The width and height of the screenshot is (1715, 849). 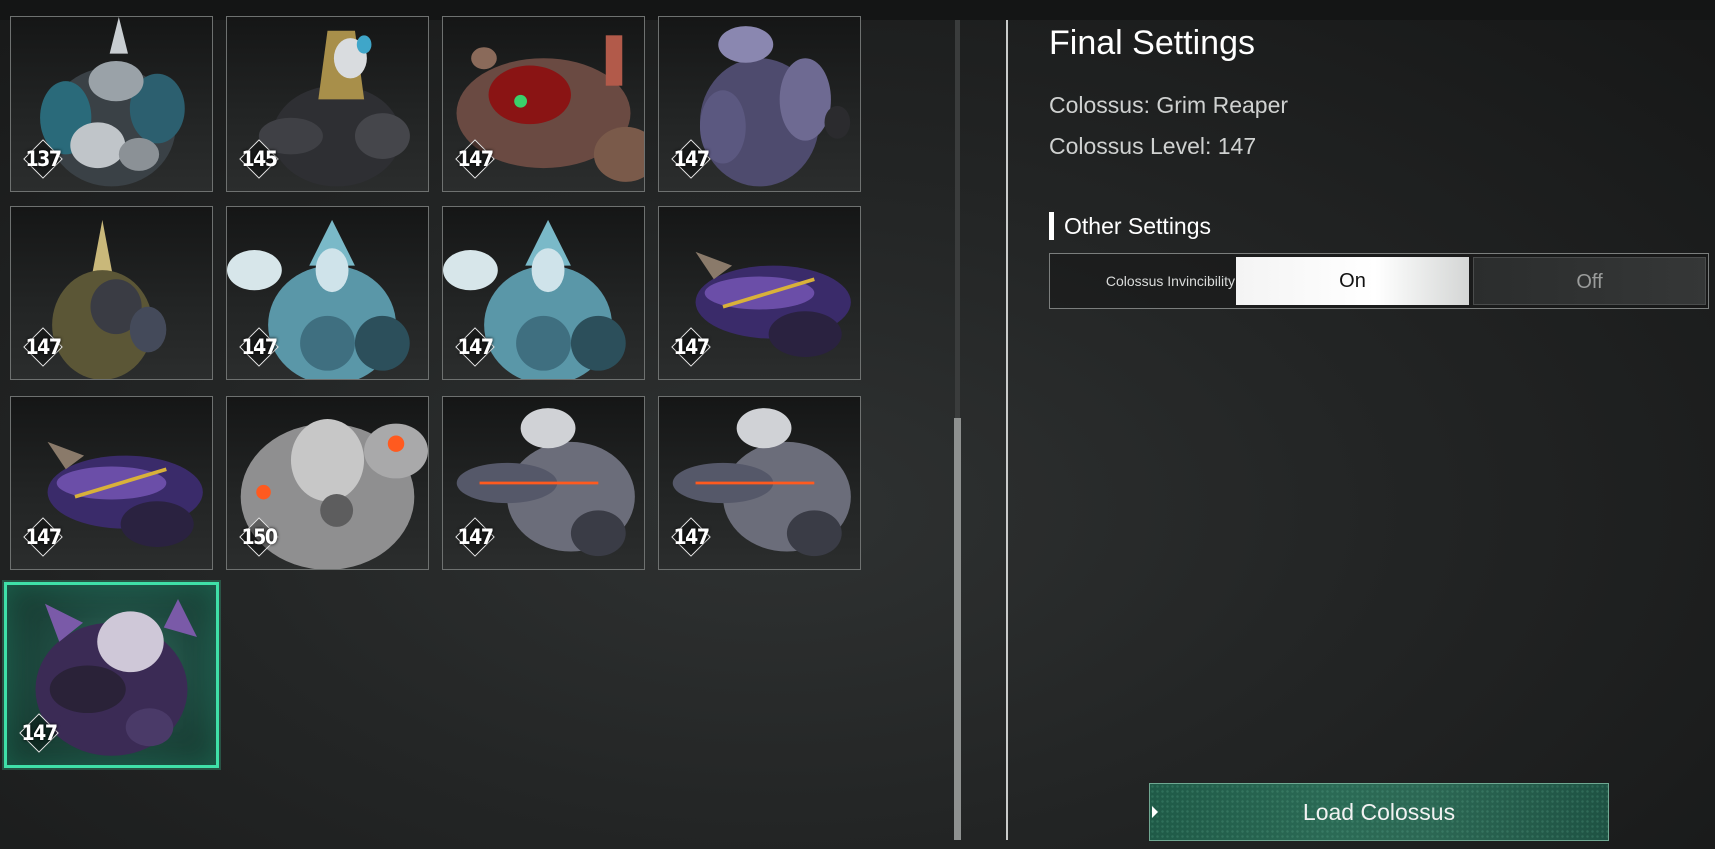 I want to click on level-badge: 150, so click(x=259, y=537).